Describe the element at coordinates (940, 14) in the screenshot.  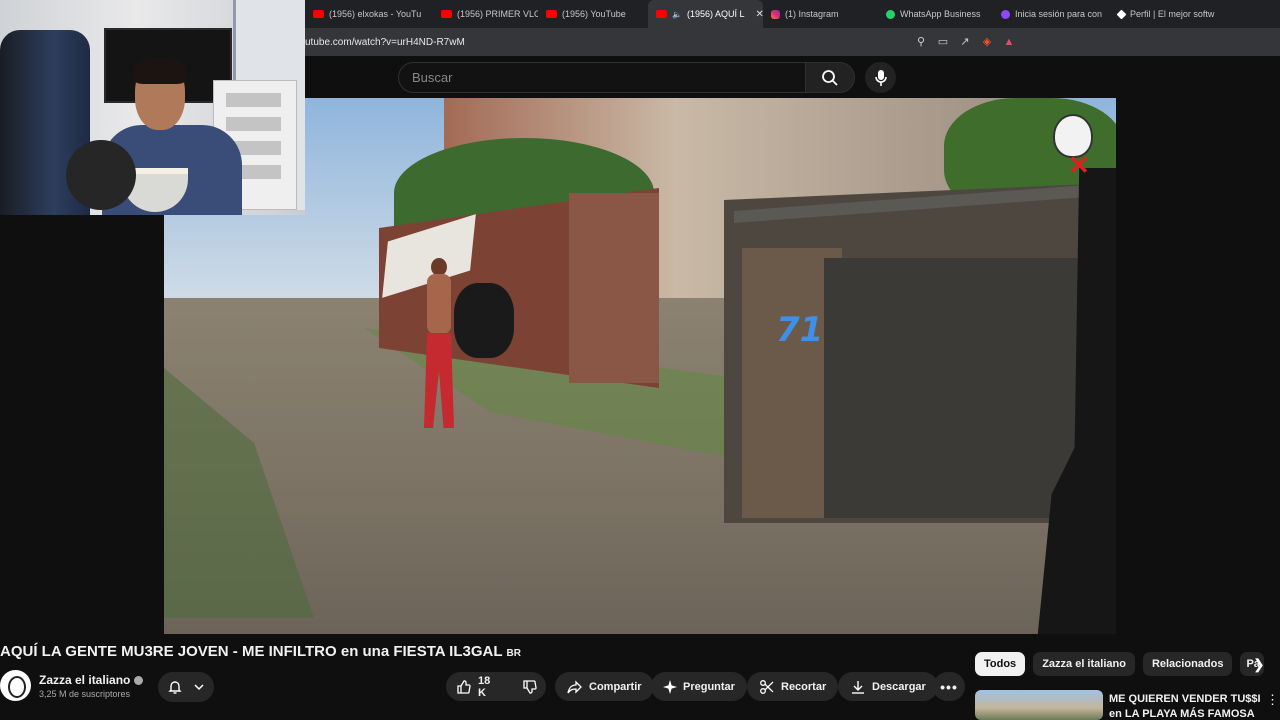
I see `tab-label: WhatsApp Business` at that location.